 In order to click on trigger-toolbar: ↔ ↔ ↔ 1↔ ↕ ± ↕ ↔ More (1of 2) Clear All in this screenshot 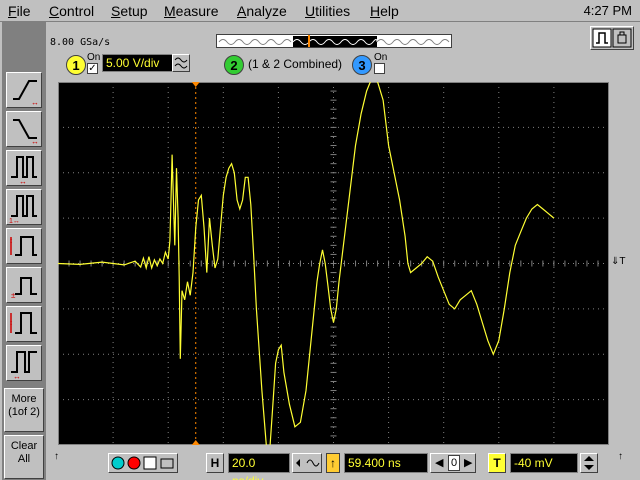, I will do `click(24, 251)`.